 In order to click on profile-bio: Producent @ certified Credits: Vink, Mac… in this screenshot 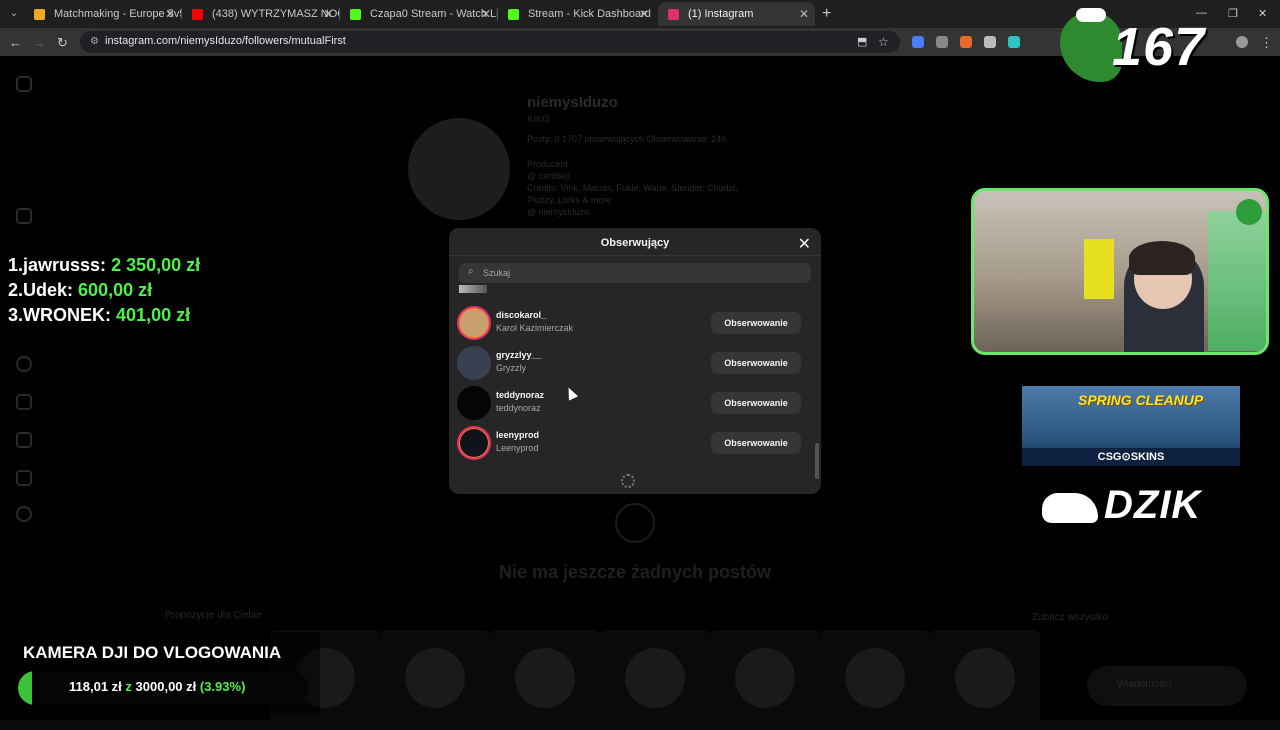, I will do `click(632, 188)`.